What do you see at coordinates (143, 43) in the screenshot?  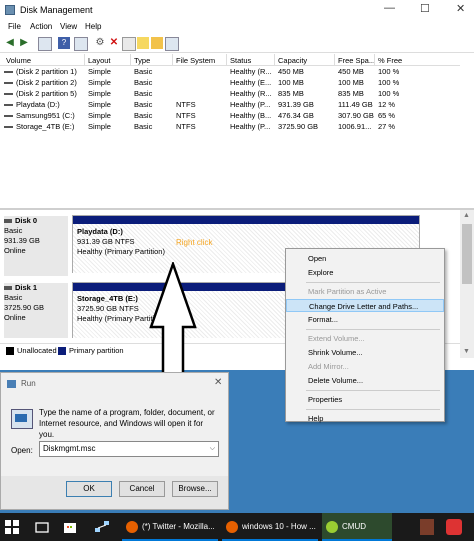 I see `new-icon` at bounding box center [143, 43].